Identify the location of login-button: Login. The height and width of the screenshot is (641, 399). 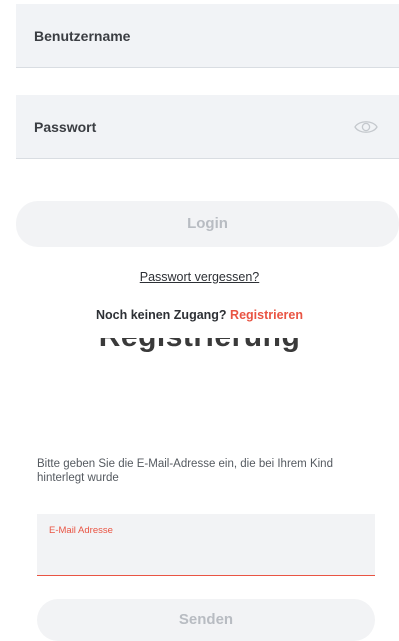
(207, 224).